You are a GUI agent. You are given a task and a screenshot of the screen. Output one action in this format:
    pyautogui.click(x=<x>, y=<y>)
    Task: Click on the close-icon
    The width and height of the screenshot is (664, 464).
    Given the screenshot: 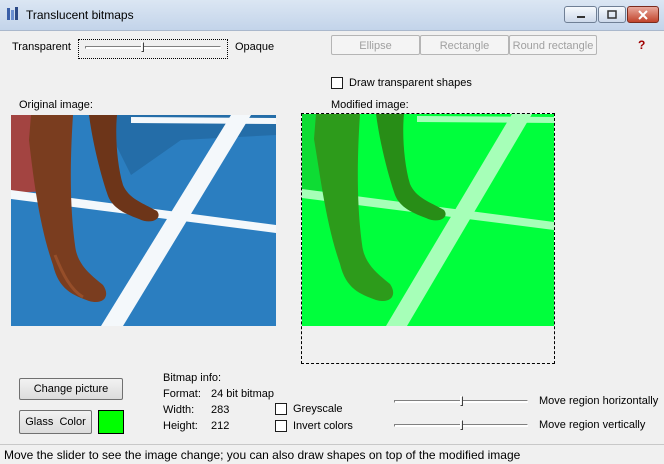 What is the action you would take?
    pyautogui.click(x=643, y=15)
    